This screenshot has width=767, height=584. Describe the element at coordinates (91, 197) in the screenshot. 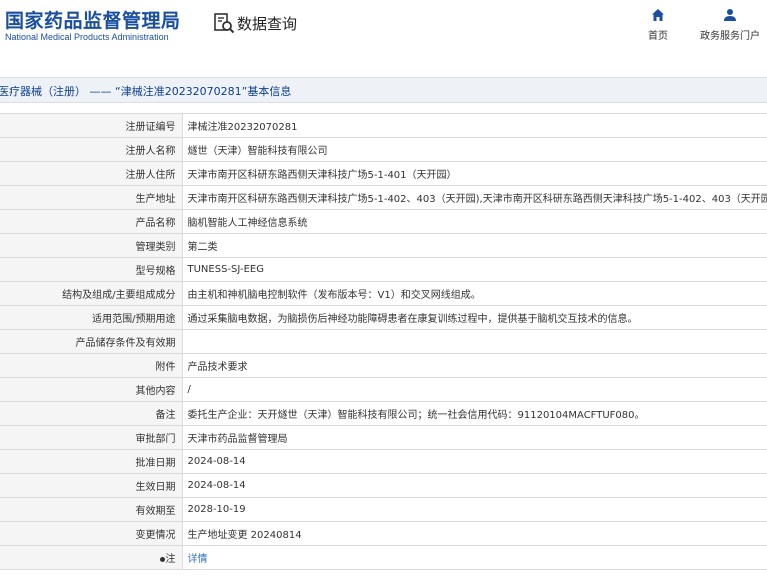

I see `field-label: 生产地址` at that location.